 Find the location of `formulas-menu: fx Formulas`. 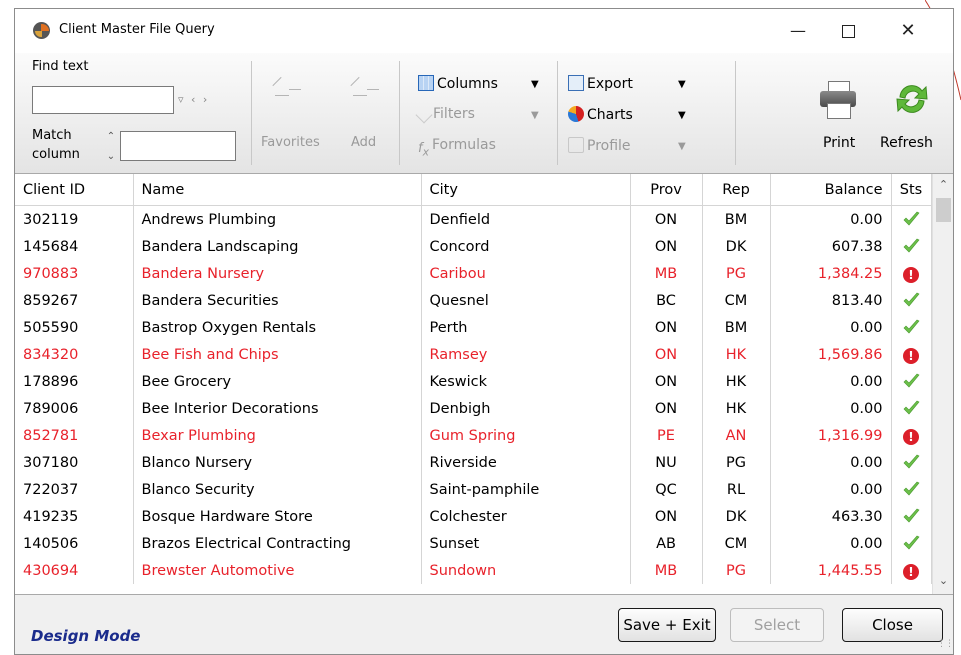

formulas-menu: fx Formulas is located at coordinates (457, 148).